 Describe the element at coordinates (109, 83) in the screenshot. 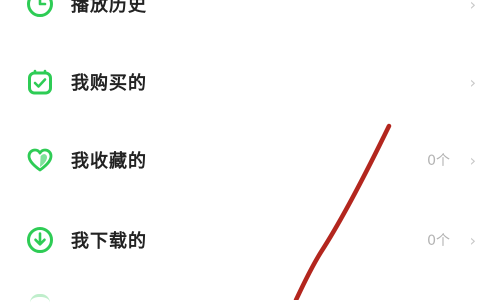

I see `menu-item-label: 我购买的` at that location.